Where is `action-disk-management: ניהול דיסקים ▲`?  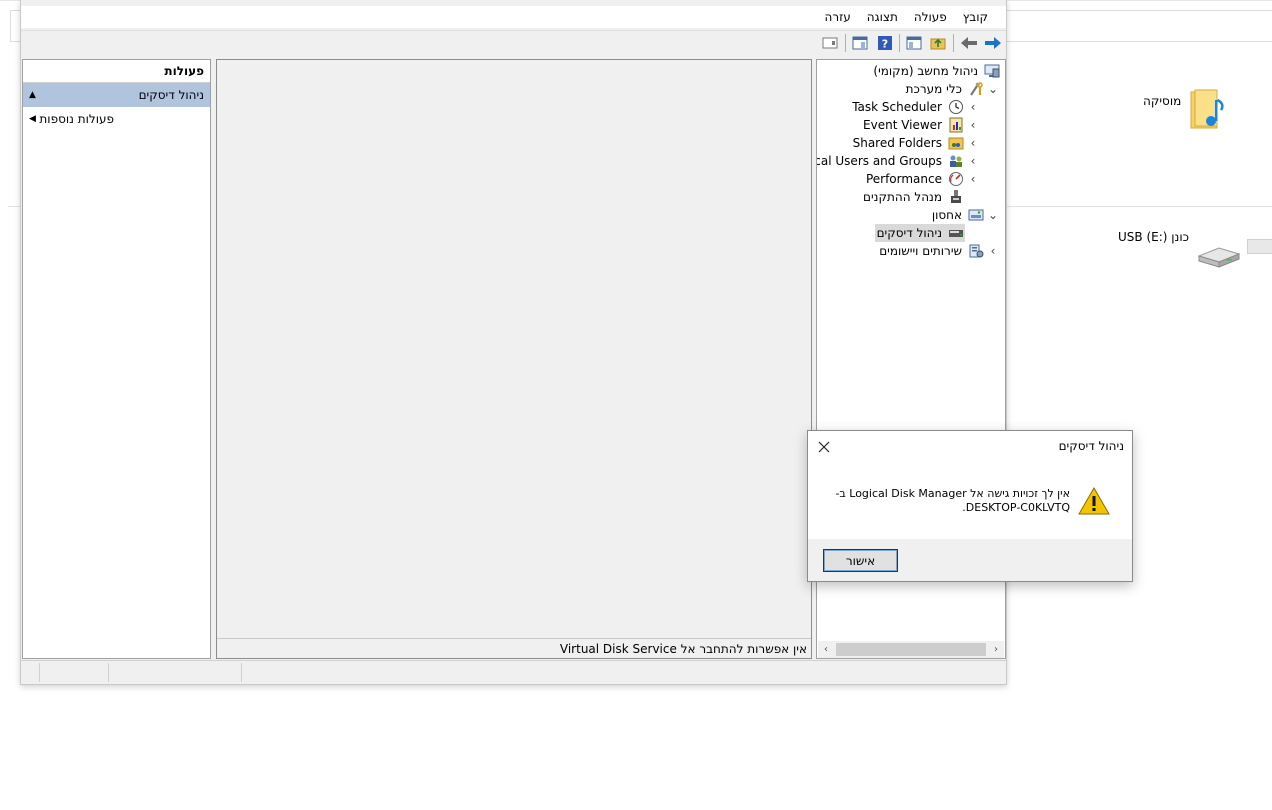 action-disk-management: ניהול דיסקים ▲ is located at coordinates (116, 95).